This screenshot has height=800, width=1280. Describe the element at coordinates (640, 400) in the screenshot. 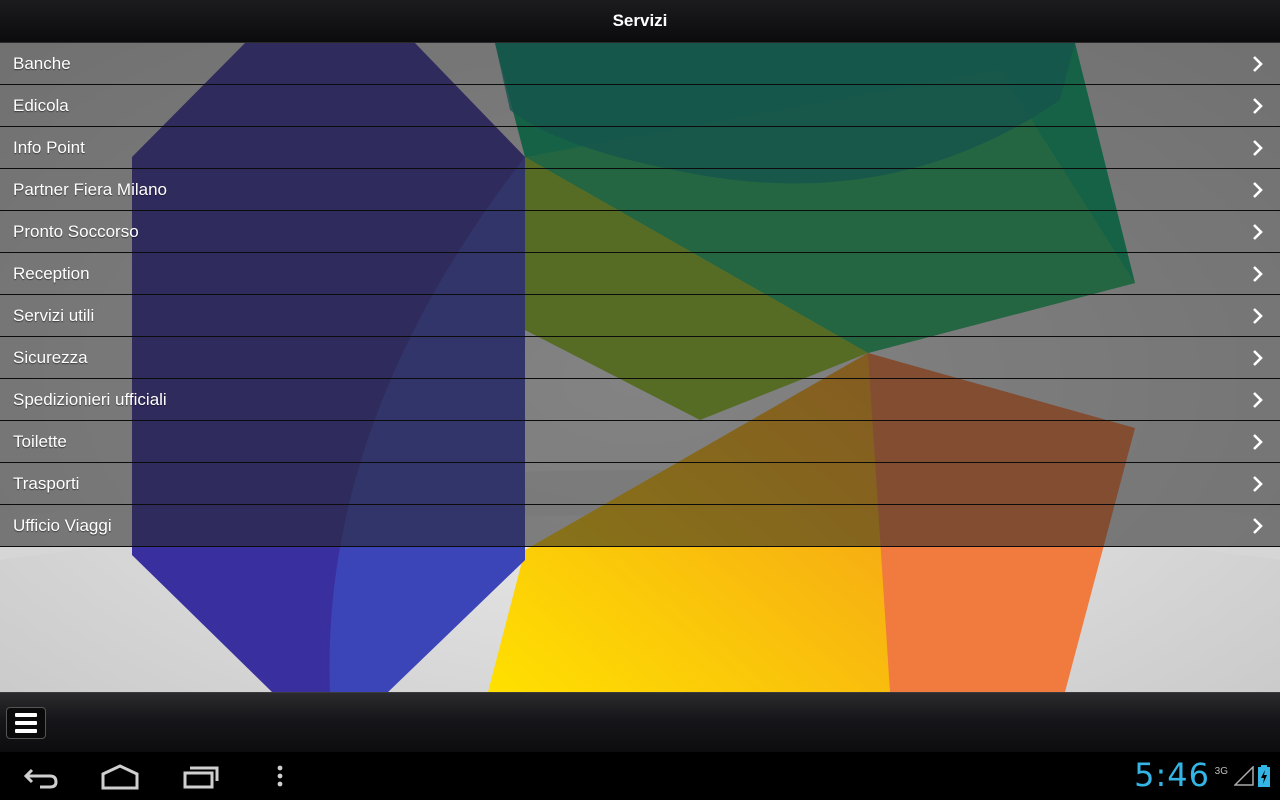

I see `list-item: Spedizionieri ufficiali` at that location.